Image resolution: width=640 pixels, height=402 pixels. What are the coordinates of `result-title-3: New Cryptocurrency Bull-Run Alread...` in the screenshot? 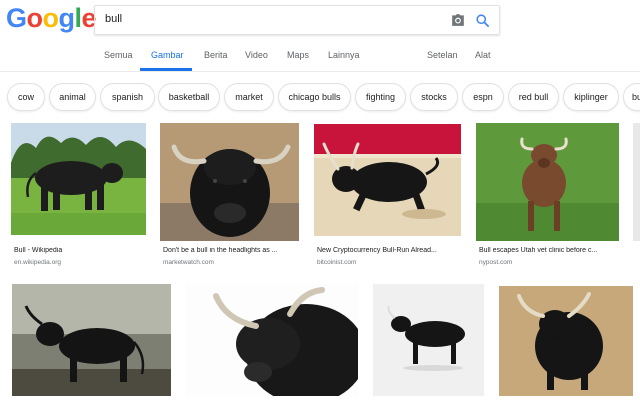 It's located at (389, 250).